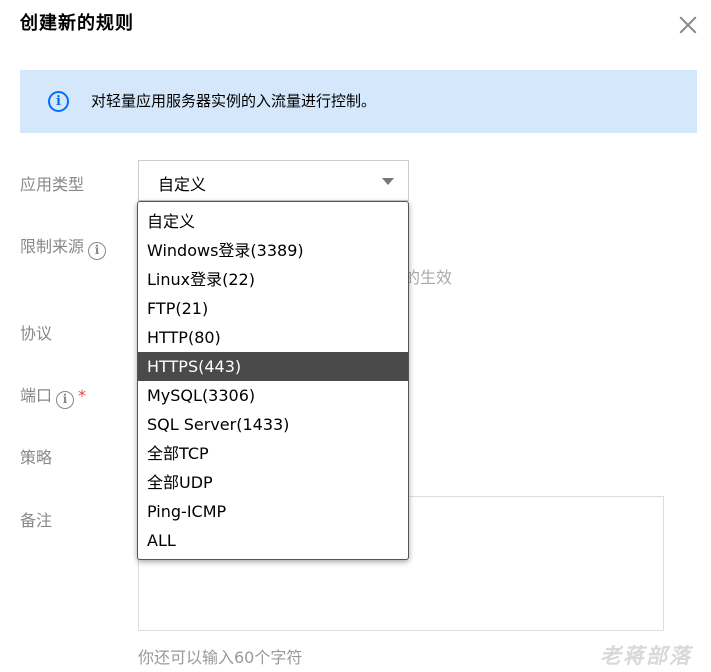 This screenshot has width=711, height=672. What do you see at coordinates (273, 395) in the screenshot?
I see `dropdown-option: MySQL(3306)` at bounding box center [273, 395].